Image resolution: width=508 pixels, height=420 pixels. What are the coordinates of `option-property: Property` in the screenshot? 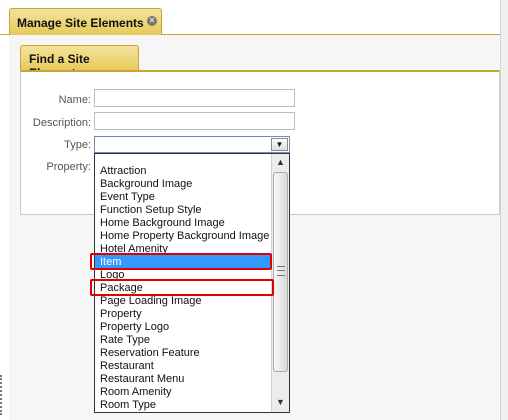 It's located at (121, 314).